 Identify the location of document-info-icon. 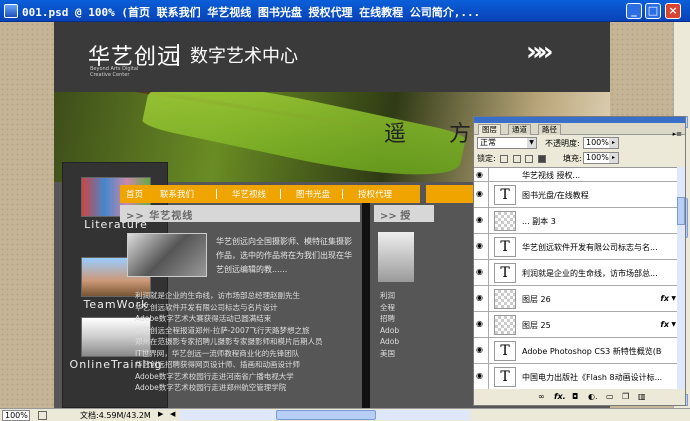
(42, 415).